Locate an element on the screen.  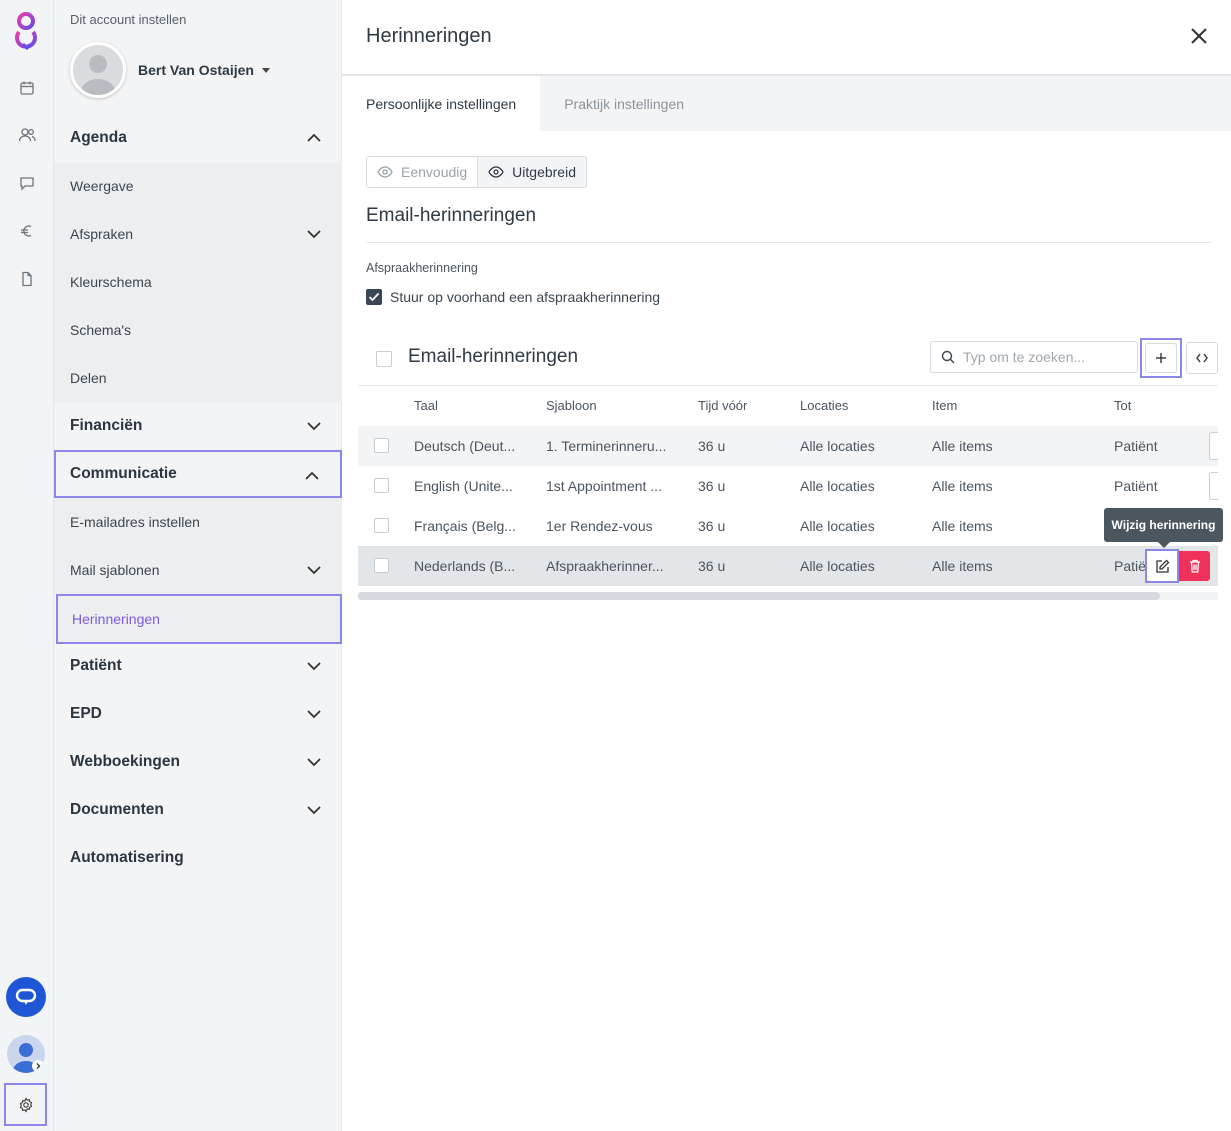
add-reminder-button is located at coordinates (1161, 358).